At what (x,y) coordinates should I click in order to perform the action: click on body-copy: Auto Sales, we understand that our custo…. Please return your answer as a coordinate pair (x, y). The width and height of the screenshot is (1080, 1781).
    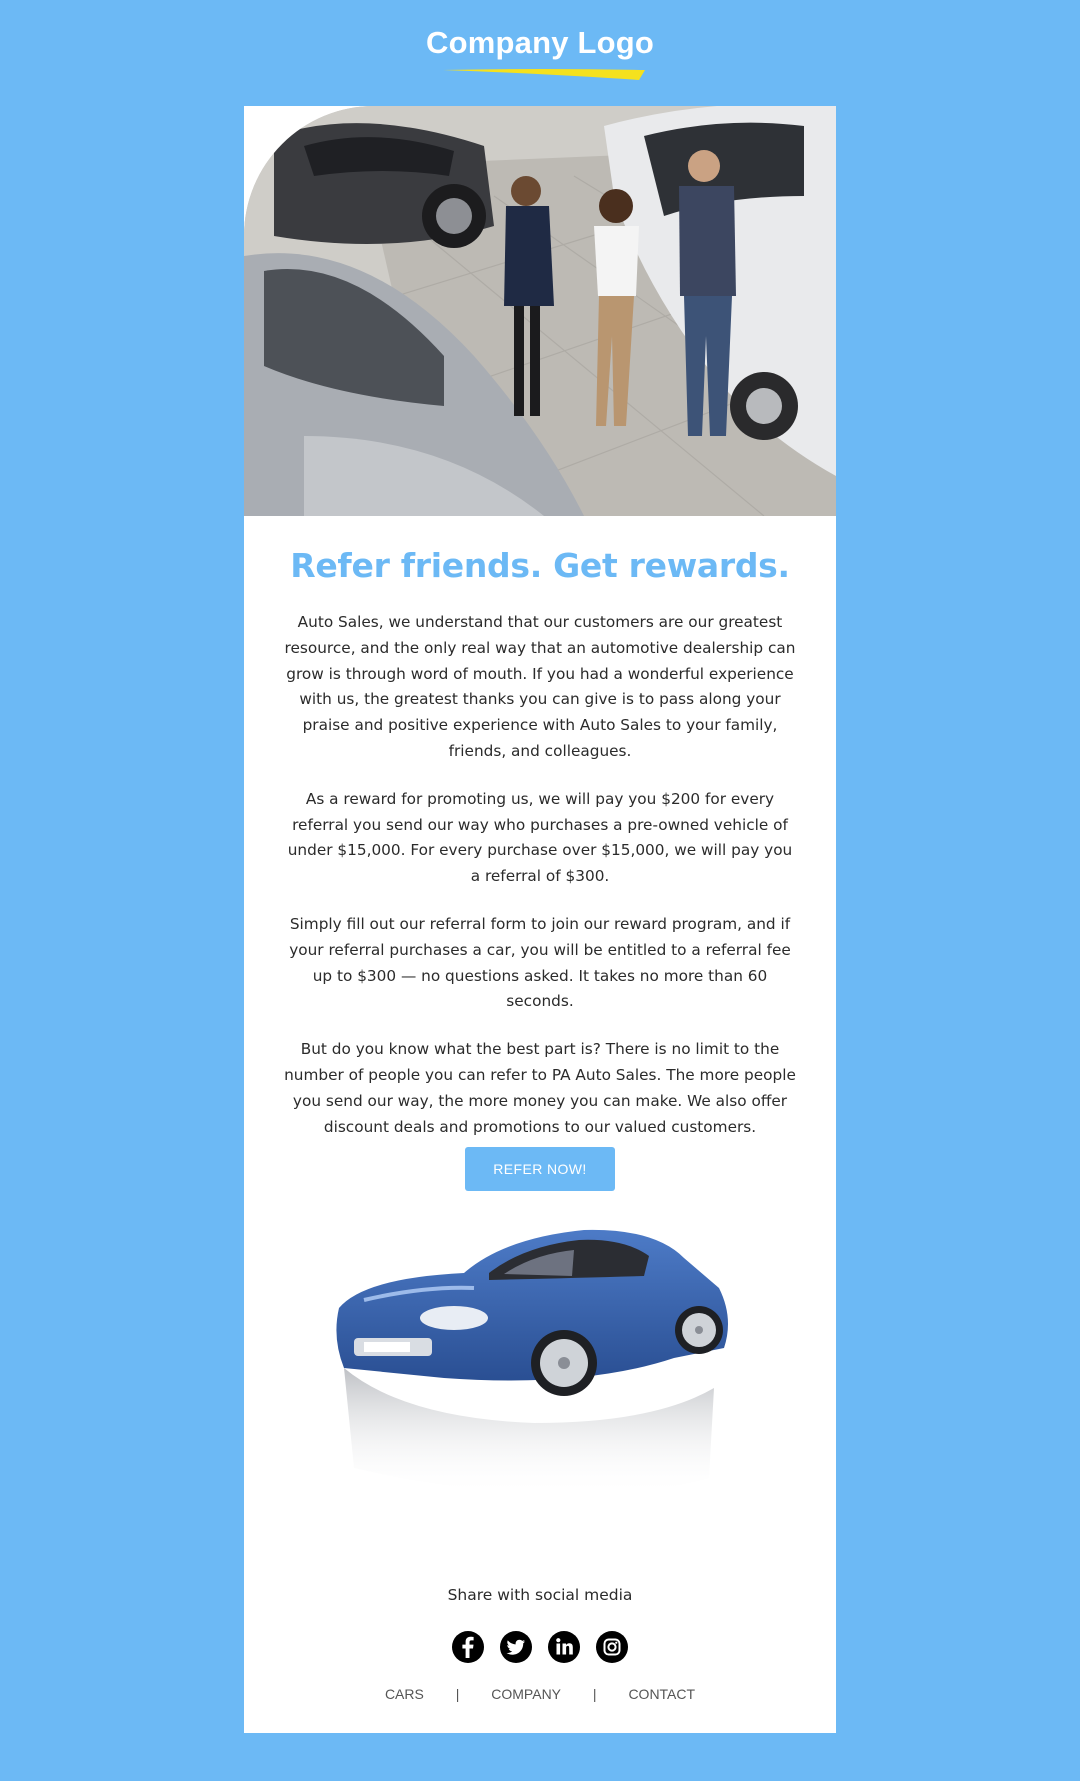
    Looking at the image, I should click on (540, 886).